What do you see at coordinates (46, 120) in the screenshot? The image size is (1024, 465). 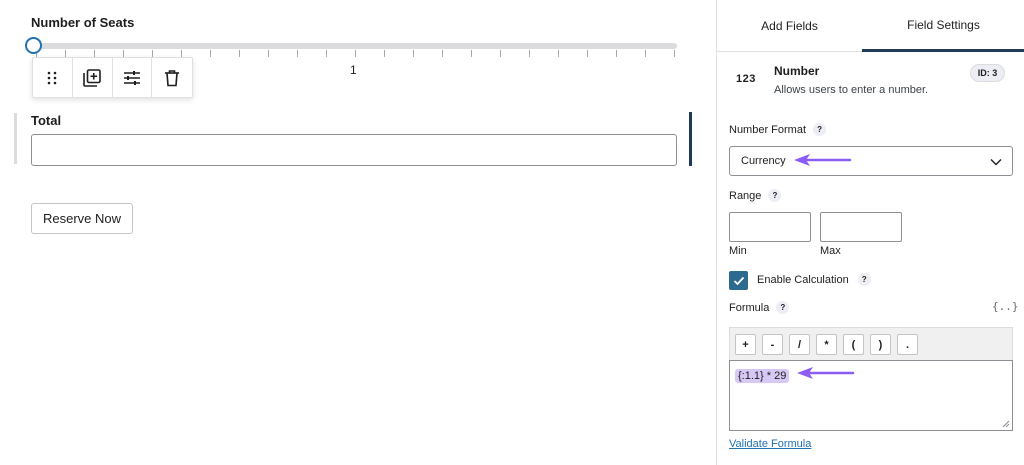 I see `total-field-label: Total` at bounding box center [46, 120].